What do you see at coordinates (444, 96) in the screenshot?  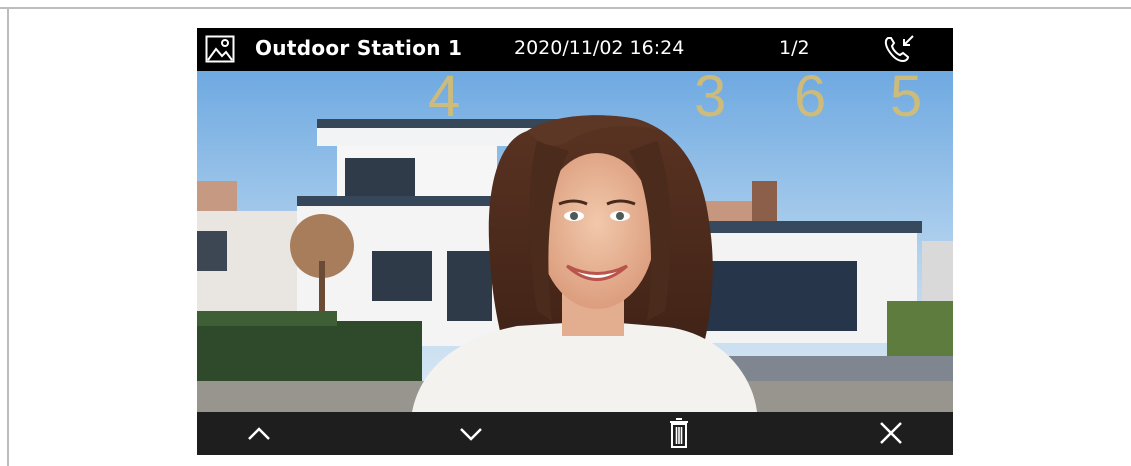 I see `overlay-digit: 4` at bounding box center [444, 96].